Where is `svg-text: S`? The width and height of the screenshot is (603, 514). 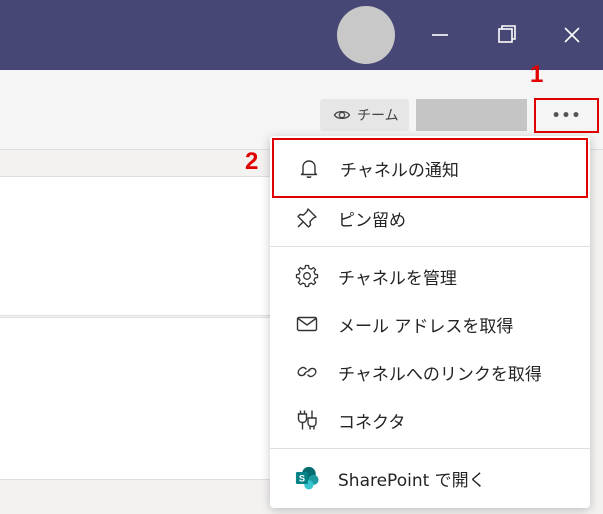
svg-text: S is located at coordinates (302, 479).